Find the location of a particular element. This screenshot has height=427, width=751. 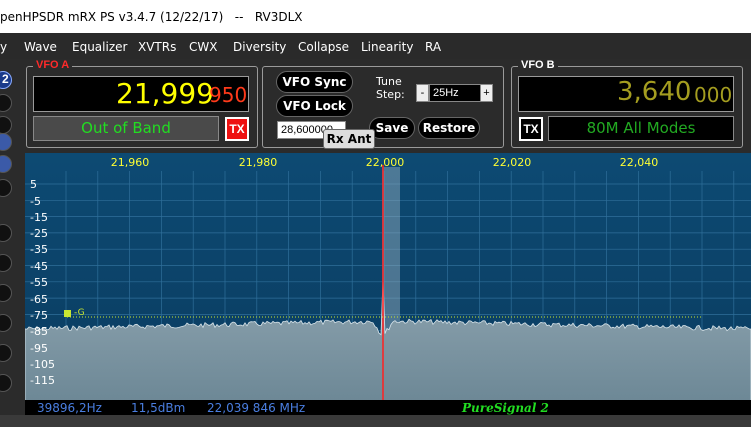

vfo-a-group: VFO A 21,999 950 Out of Band TX is located at coordinates (142, 103).